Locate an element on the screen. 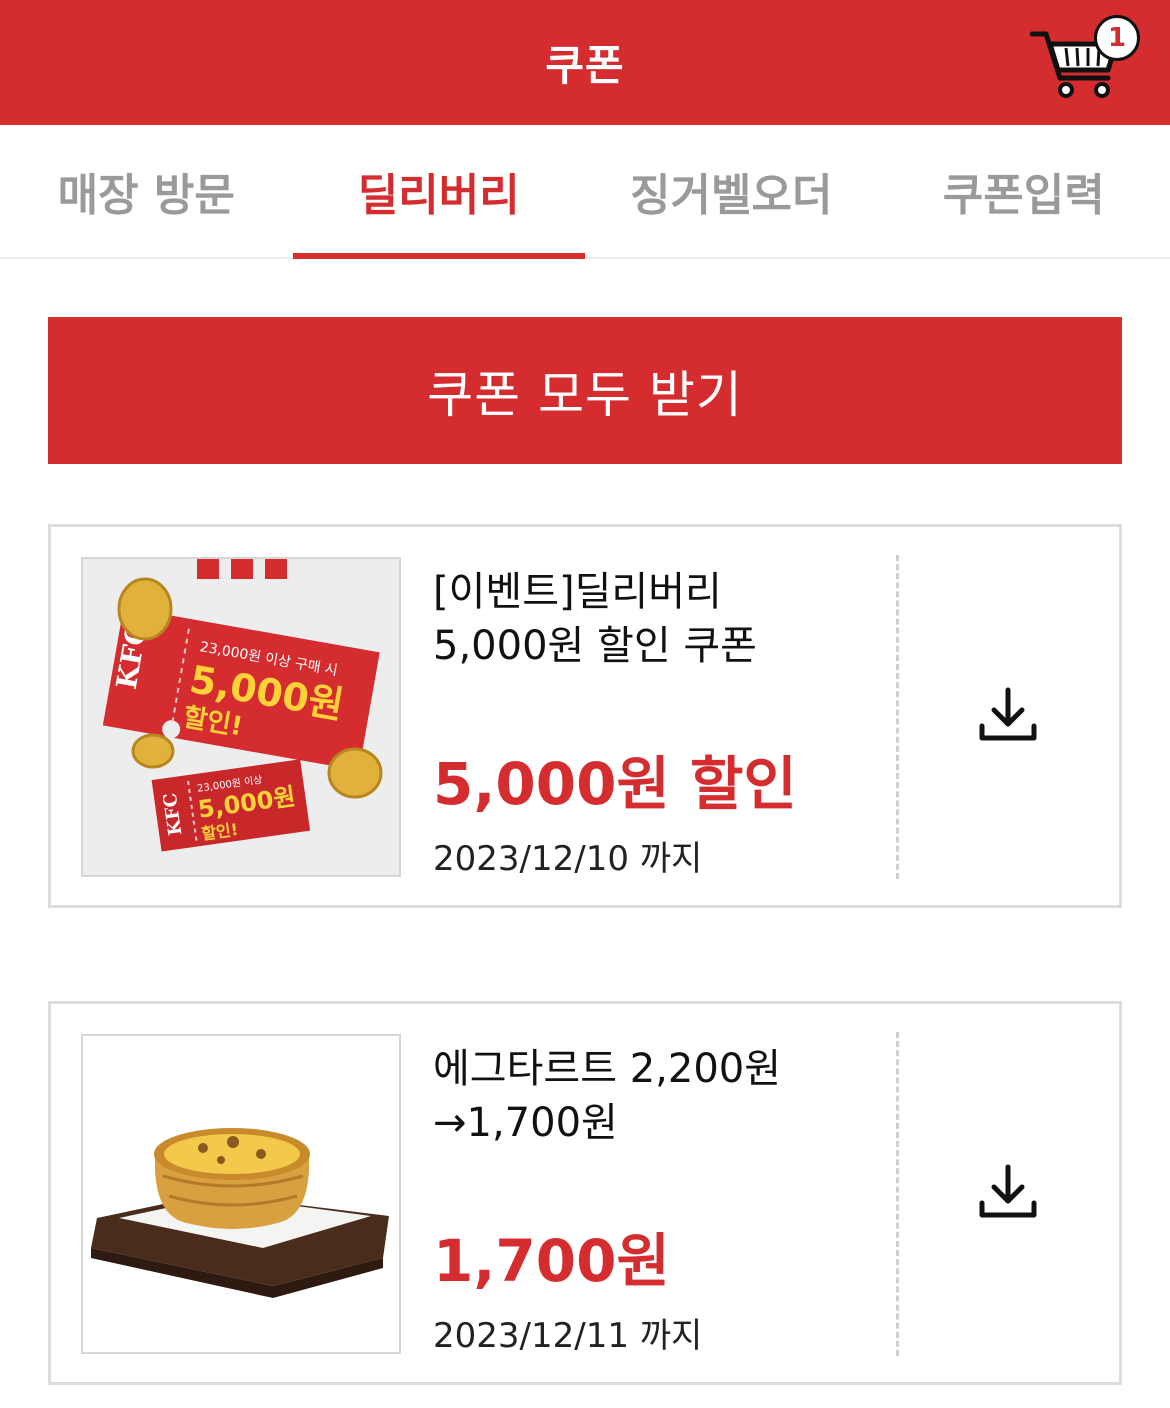 Image resolution: width=1170 pixels, height=1408 pixels. coupon-price: 1,700원 is located at coordinates (551, 1261).